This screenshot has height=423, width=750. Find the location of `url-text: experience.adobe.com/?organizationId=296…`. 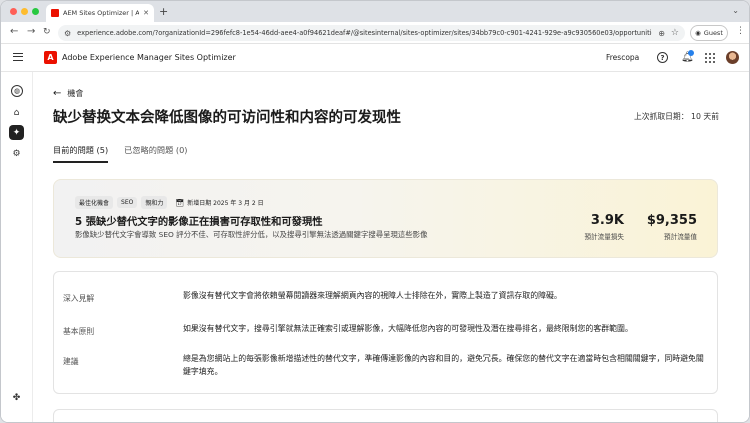

url-text: experience.adobe.com/?organizationId=296… is located at coordinates (365, 33).